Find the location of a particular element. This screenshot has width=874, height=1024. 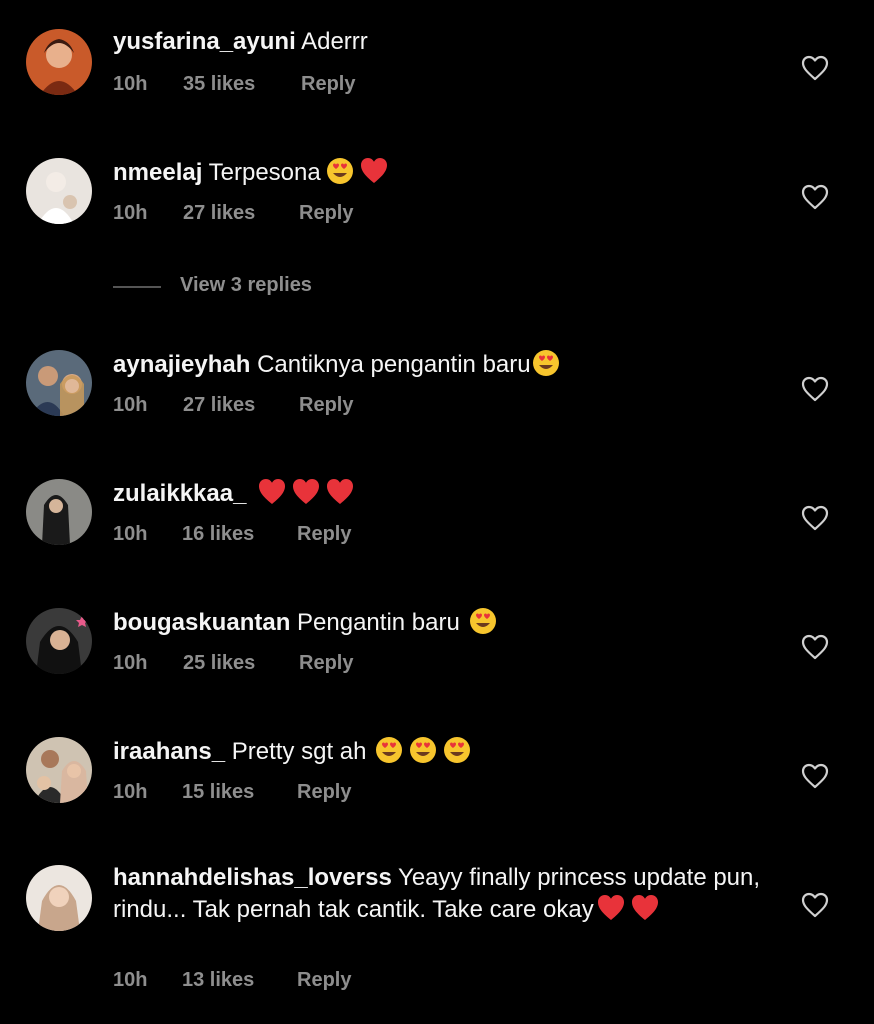

comment-text: aynajieyhah Cantiknya pengantin baru is located at coordinates (443, 364).